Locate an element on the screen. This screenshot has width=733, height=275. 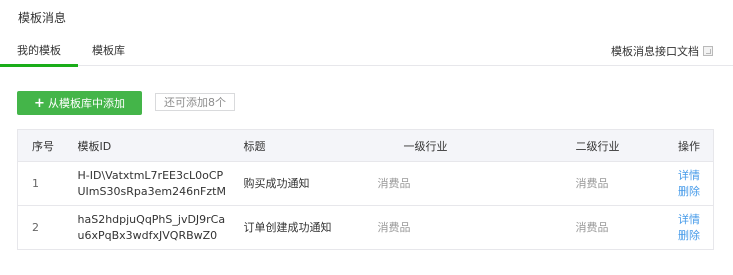
plus-icon: + is located at coordinates (39, 103).